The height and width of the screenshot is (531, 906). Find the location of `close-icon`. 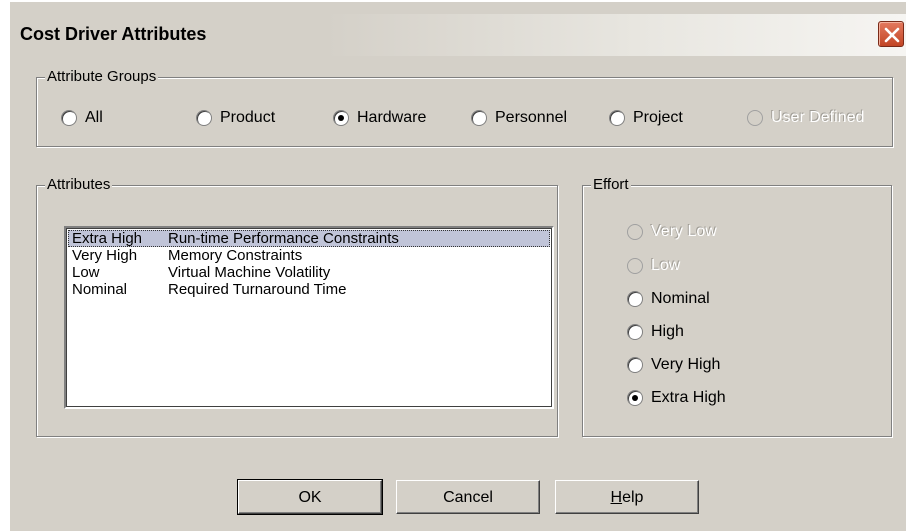

close-icon is located at coordinates (892, 35).